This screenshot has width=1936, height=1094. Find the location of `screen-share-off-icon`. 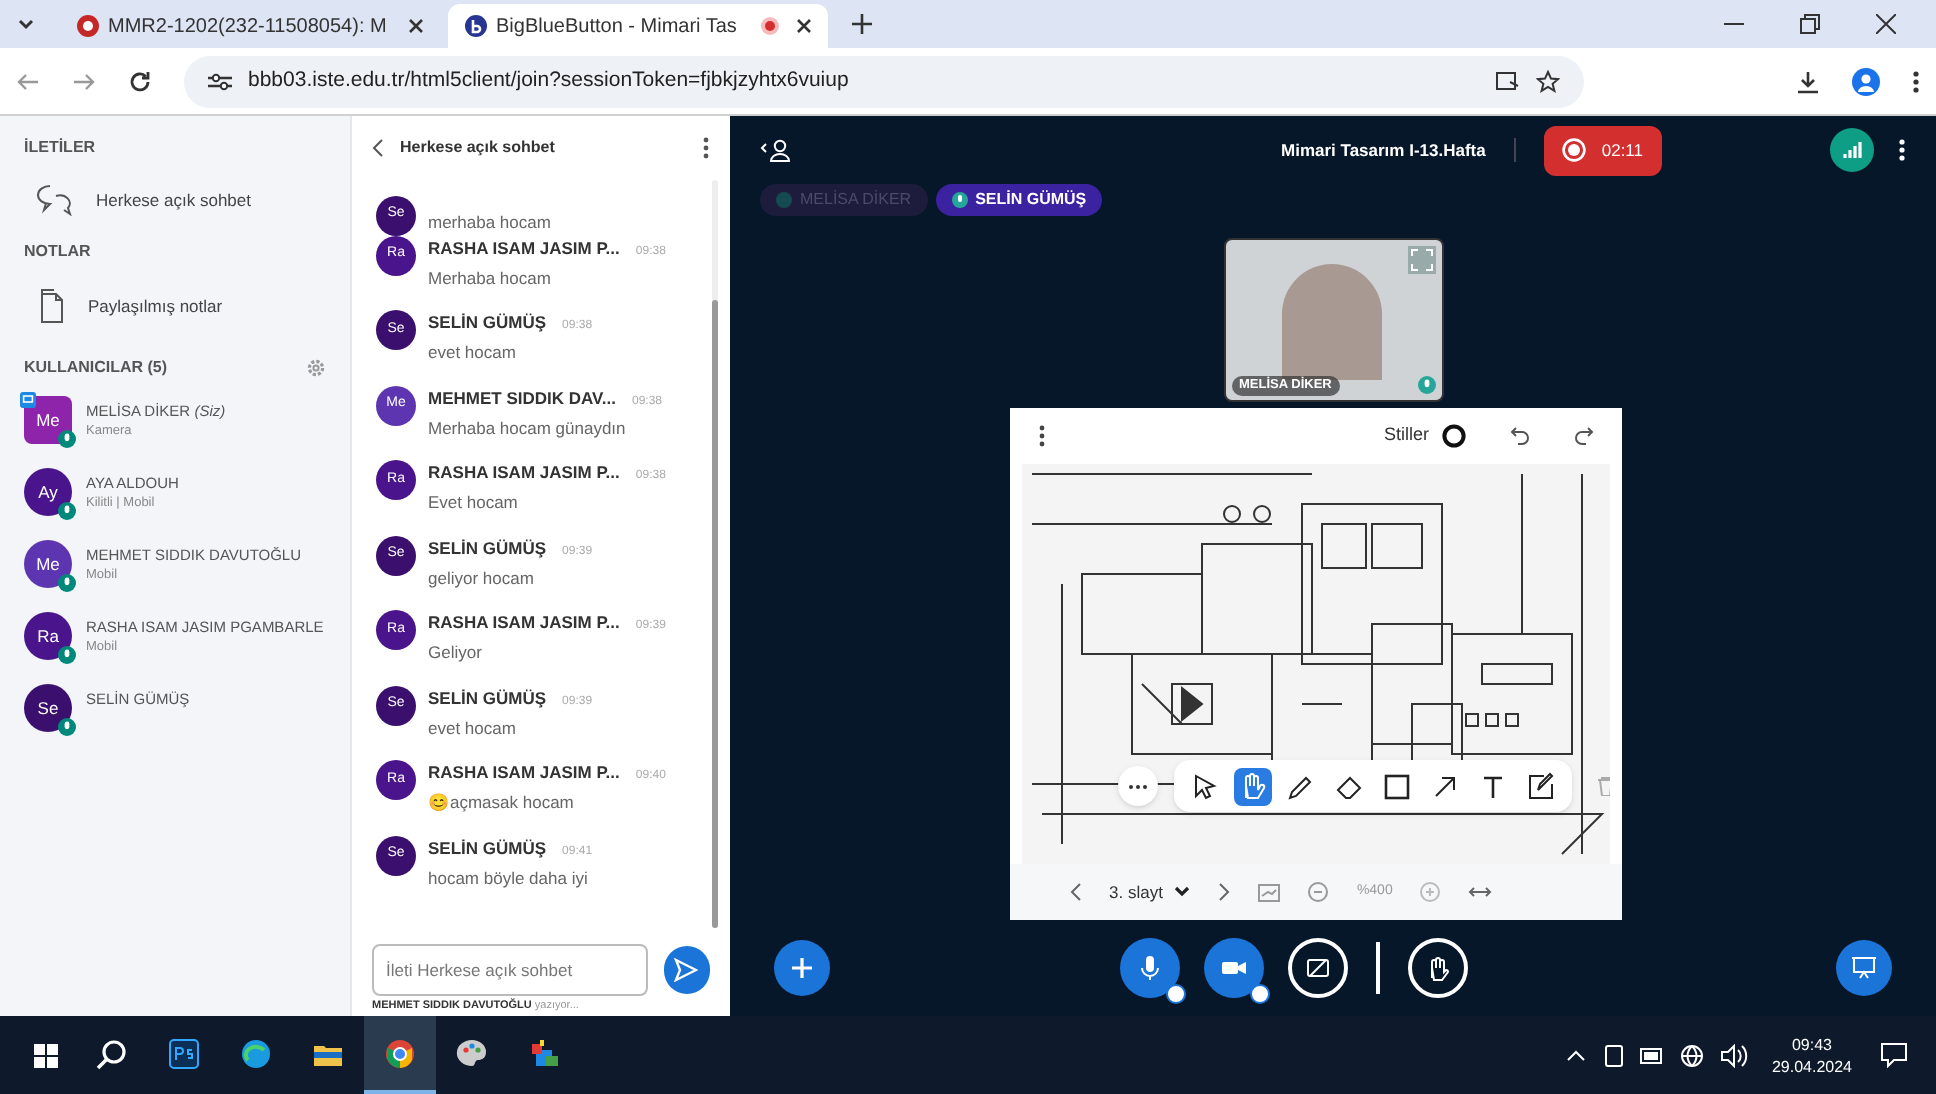

screen-share-off-icon is located at coordinates (1317, 968).